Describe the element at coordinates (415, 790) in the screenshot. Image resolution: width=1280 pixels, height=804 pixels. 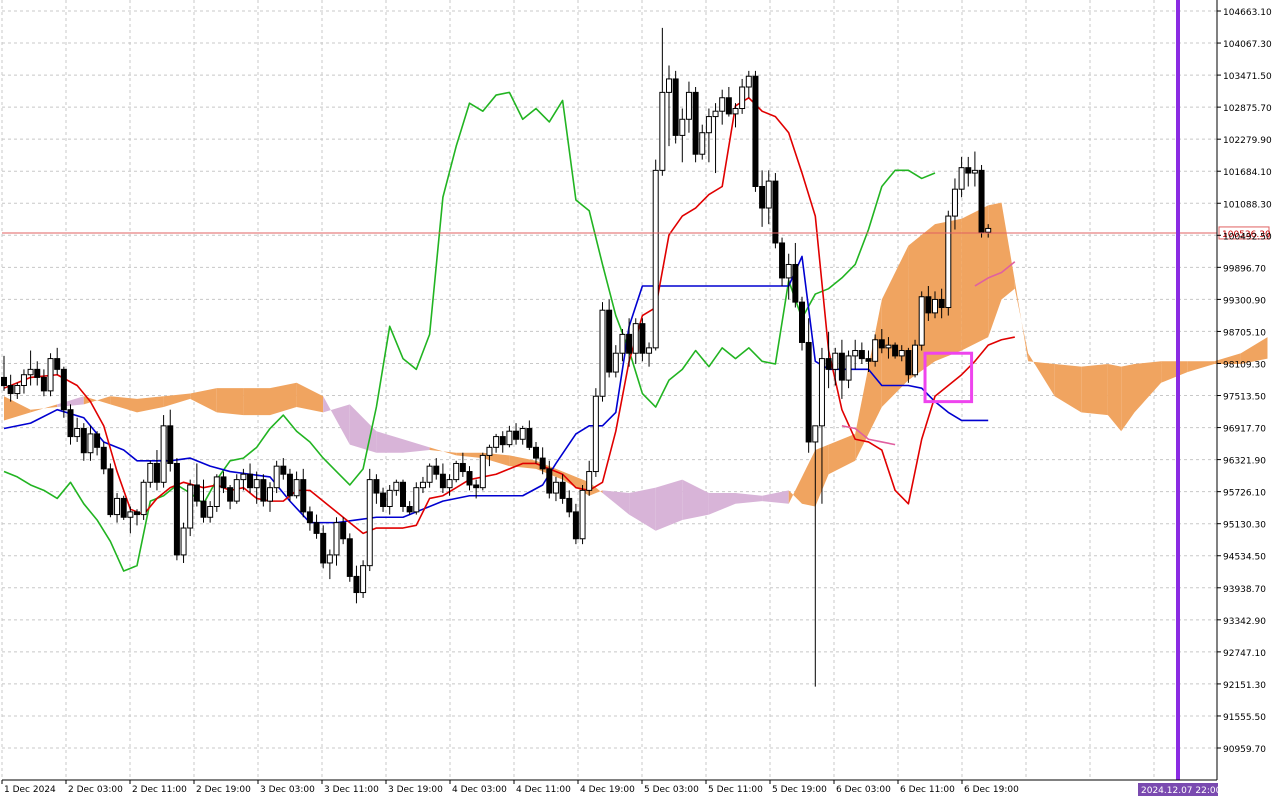
I see `x-tick-label: 3 Dec 19:00` at that location.